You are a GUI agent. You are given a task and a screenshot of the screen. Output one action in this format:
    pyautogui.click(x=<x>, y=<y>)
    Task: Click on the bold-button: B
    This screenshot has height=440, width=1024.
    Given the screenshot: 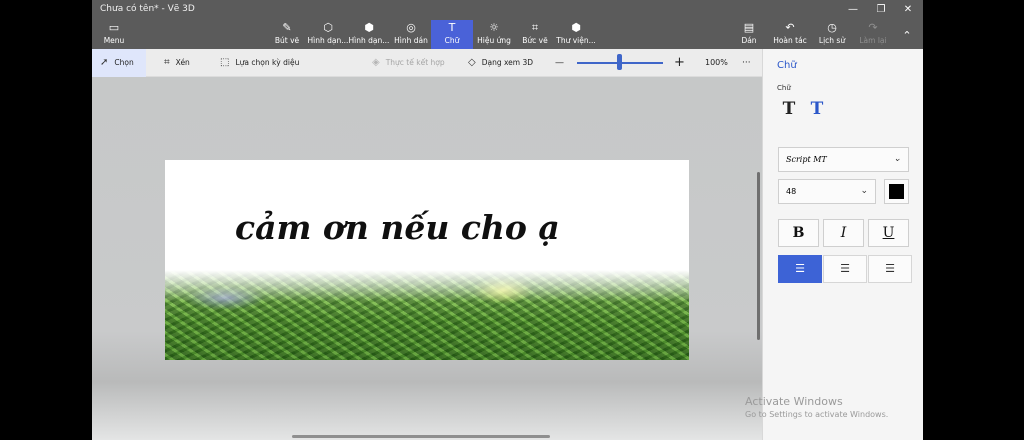 What is the action you would take?
    pyautogui.click(x=798, y=233)
    